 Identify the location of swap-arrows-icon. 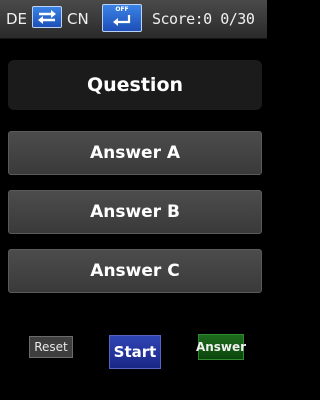
(47, 17).